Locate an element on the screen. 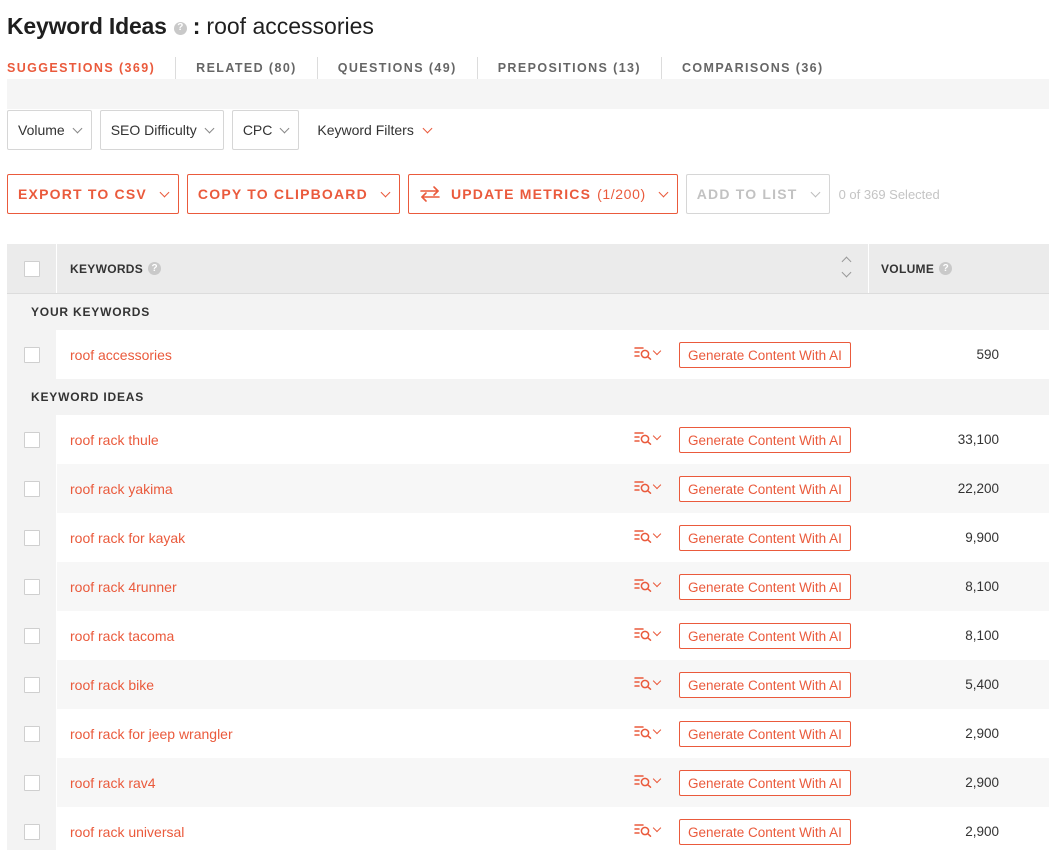 This screenshot has width=1049, height=850. seo-difficulty-filter-dropdown: SEO Difficulty is located at coordinates (161, 130).